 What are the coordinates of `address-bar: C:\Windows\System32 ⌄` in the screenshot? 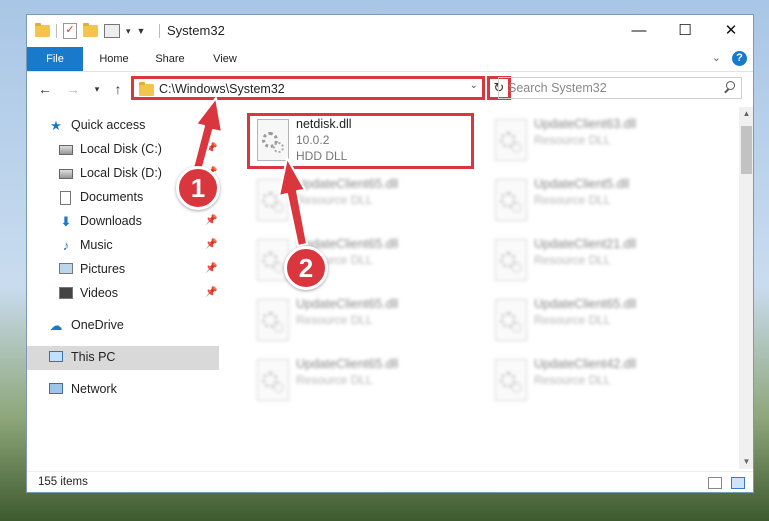 It's located at (308, 88).